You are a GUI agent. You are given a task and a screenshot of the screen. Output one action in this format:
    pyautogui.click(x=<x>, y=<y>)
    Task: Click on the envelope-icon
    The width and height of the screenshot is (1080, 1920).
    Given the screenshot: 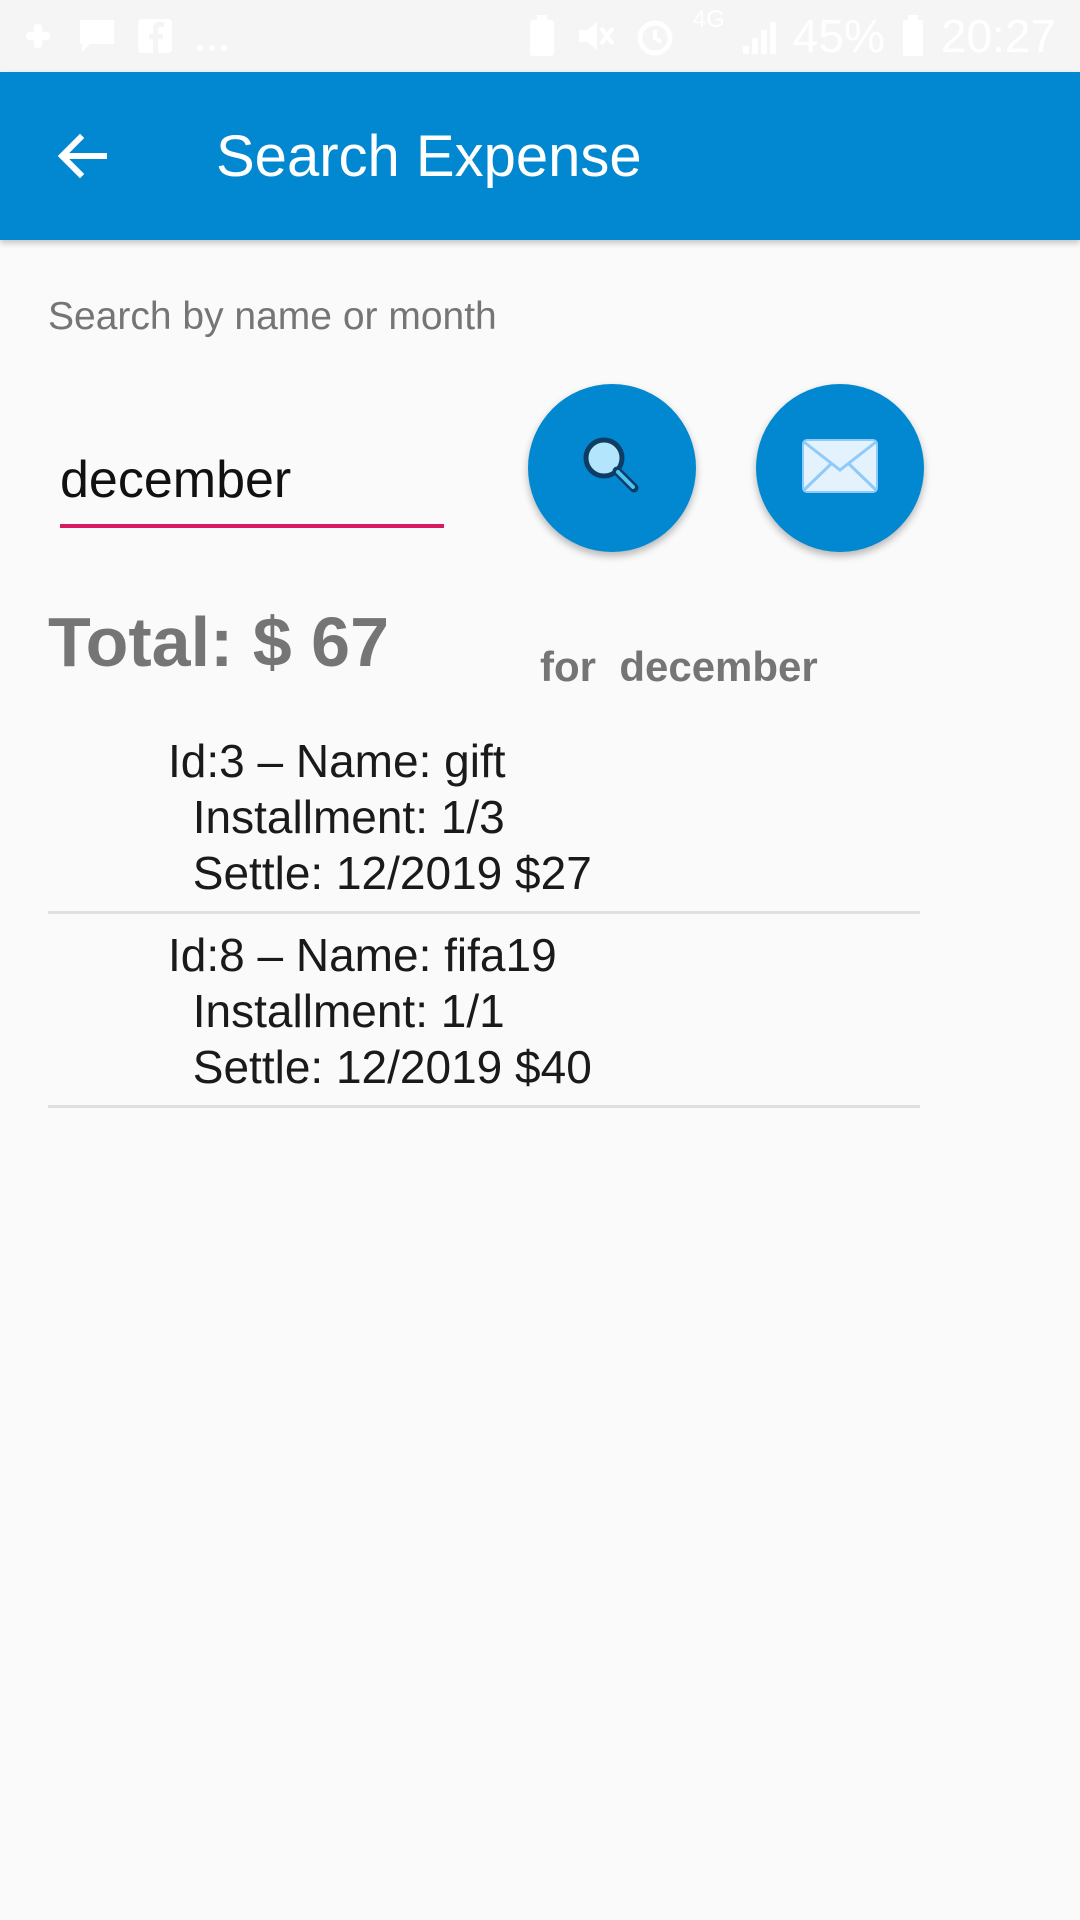 What is the action you would take?
    pyautogui.click(x=840, y=468)
    